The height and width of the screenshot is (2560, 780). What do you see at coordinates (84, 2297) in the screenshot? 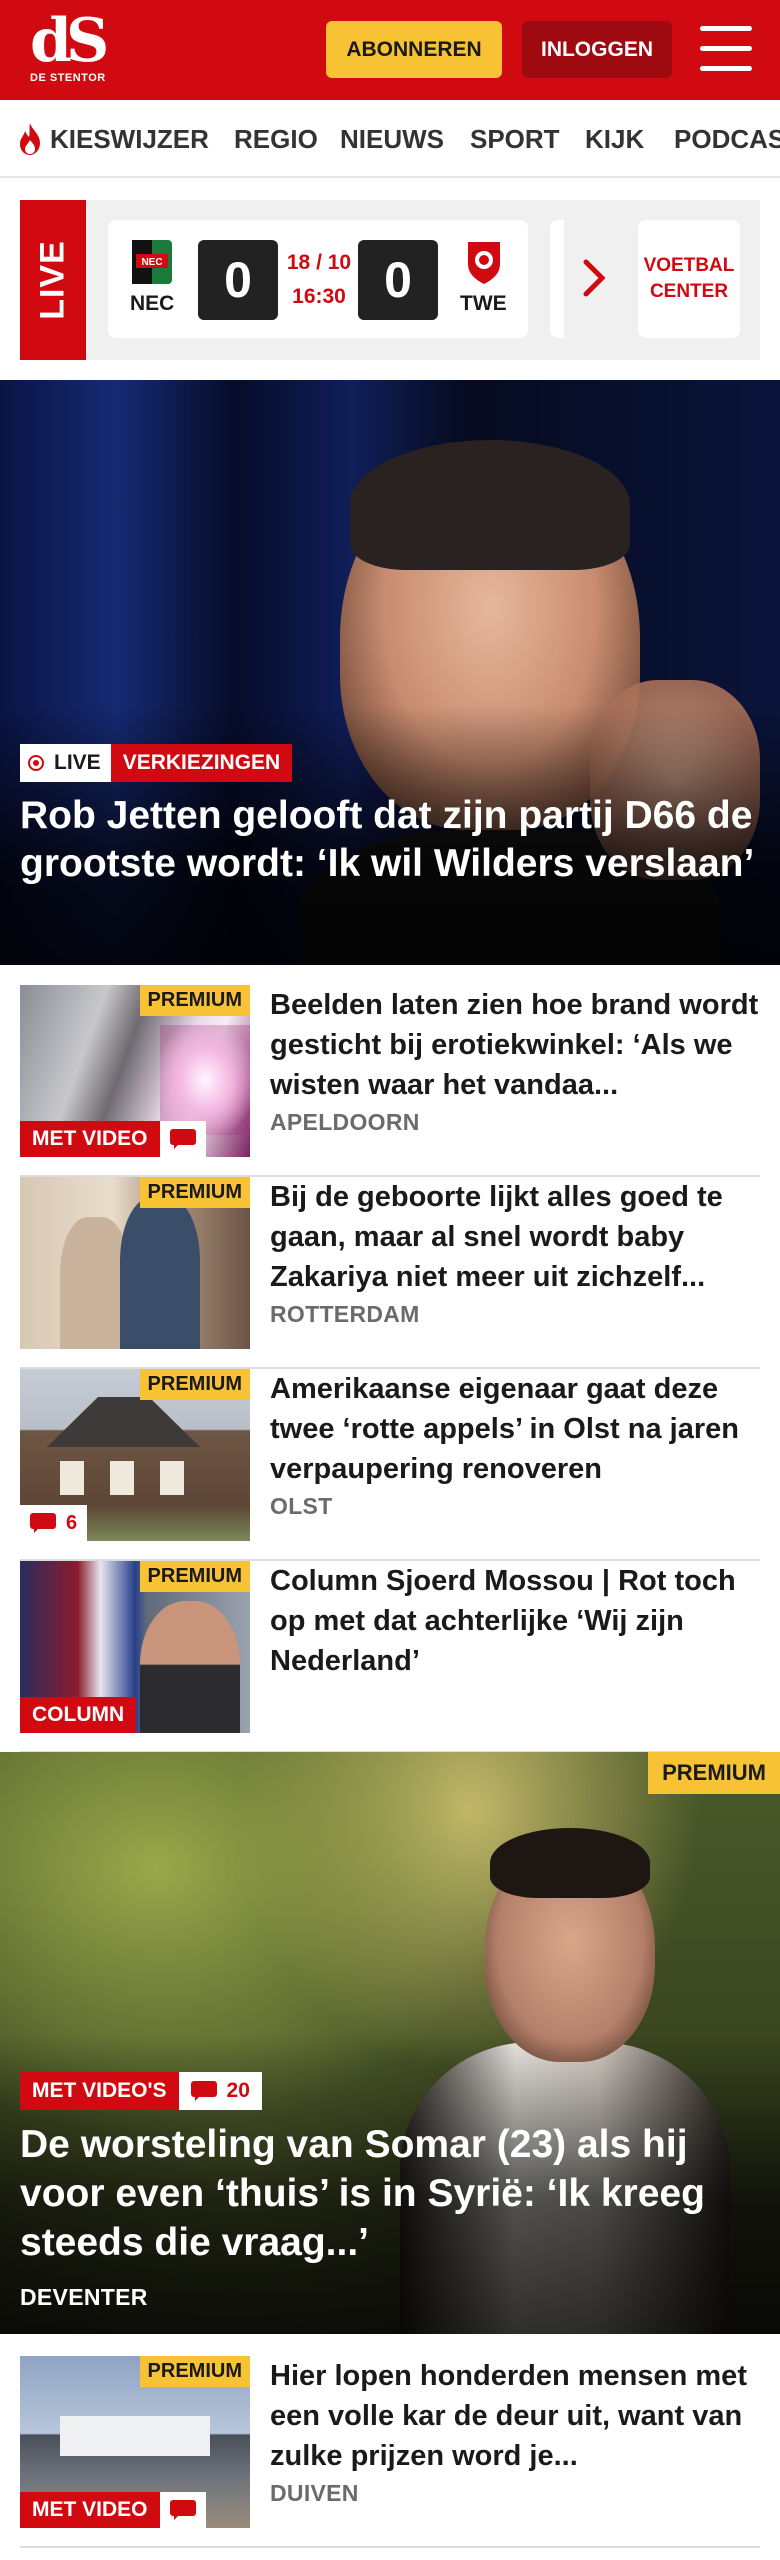
I see `feature-location: DEVENTER` at bounding box center [84, 2297].